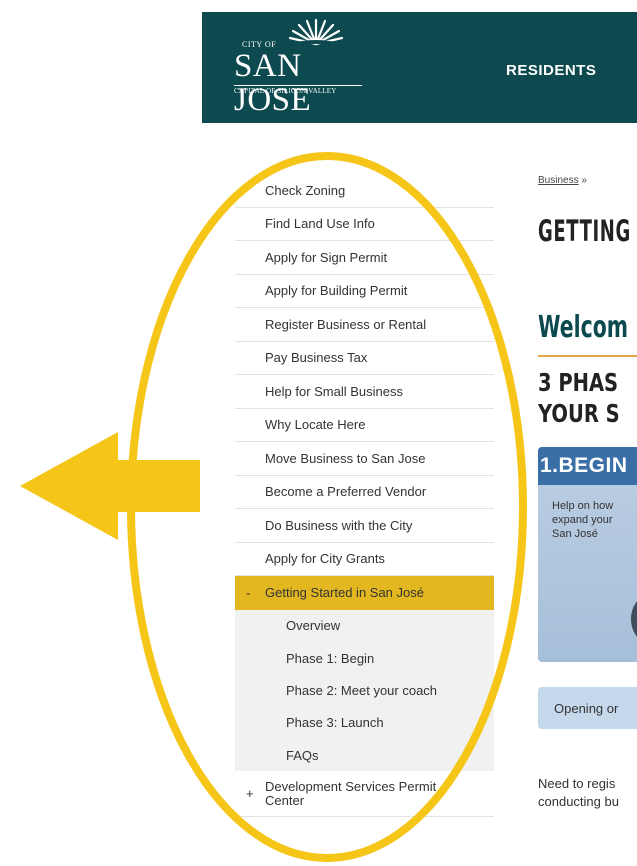 This screenshot has width=637, height=866. Describe the element at coordinates (335, 723) in the screenshot. I see `submenu-item-label: Phase 3: Launch` at that location.